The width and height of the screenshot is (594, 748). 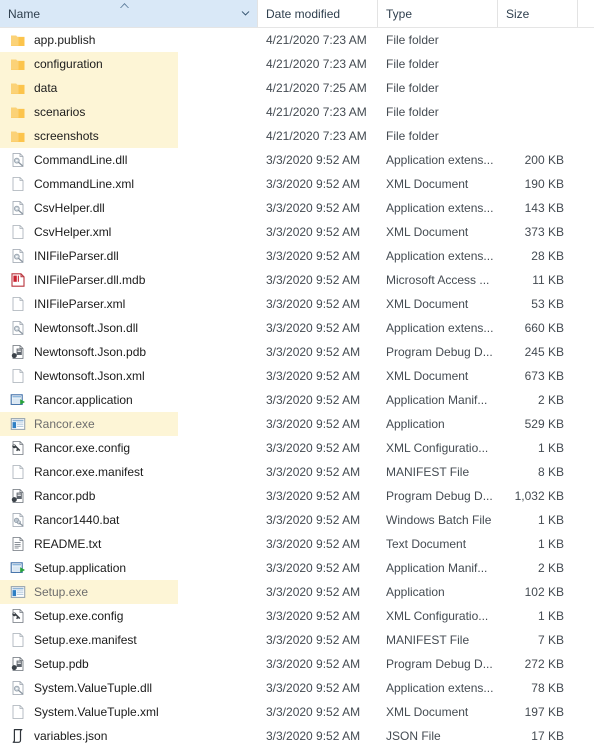 What do you see at coordinates (18, 472) in the screenshot?
I see `blank-document-icon` at bounding box center [18, 472].